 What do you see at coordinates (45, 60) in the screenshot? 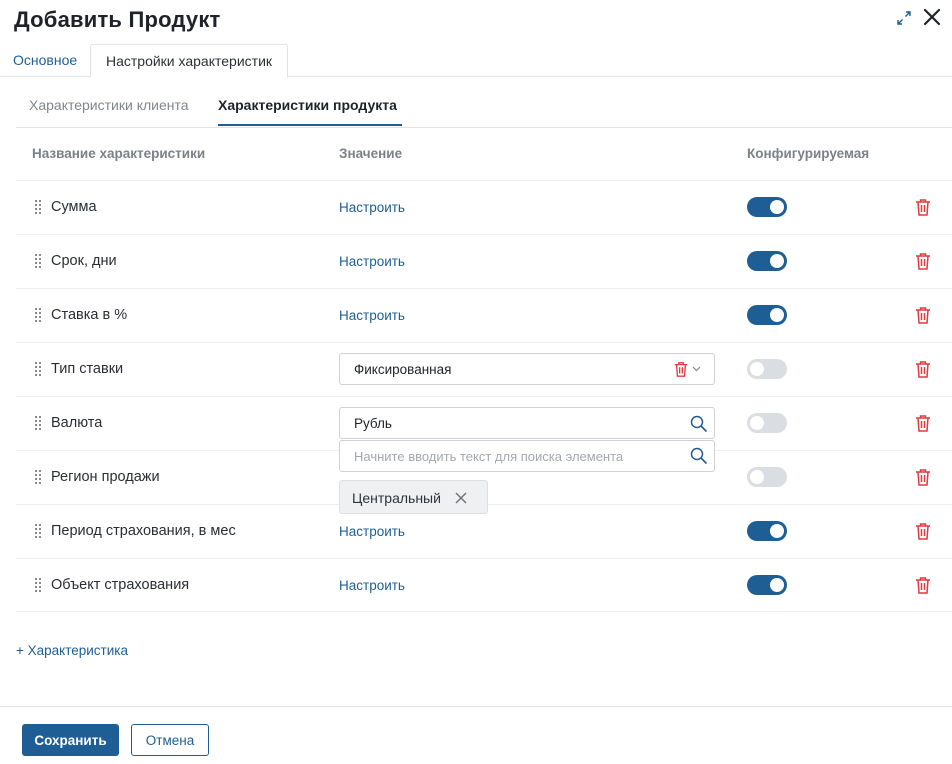
I see `tab-basic: Основное` at bounding box center [45, 60].